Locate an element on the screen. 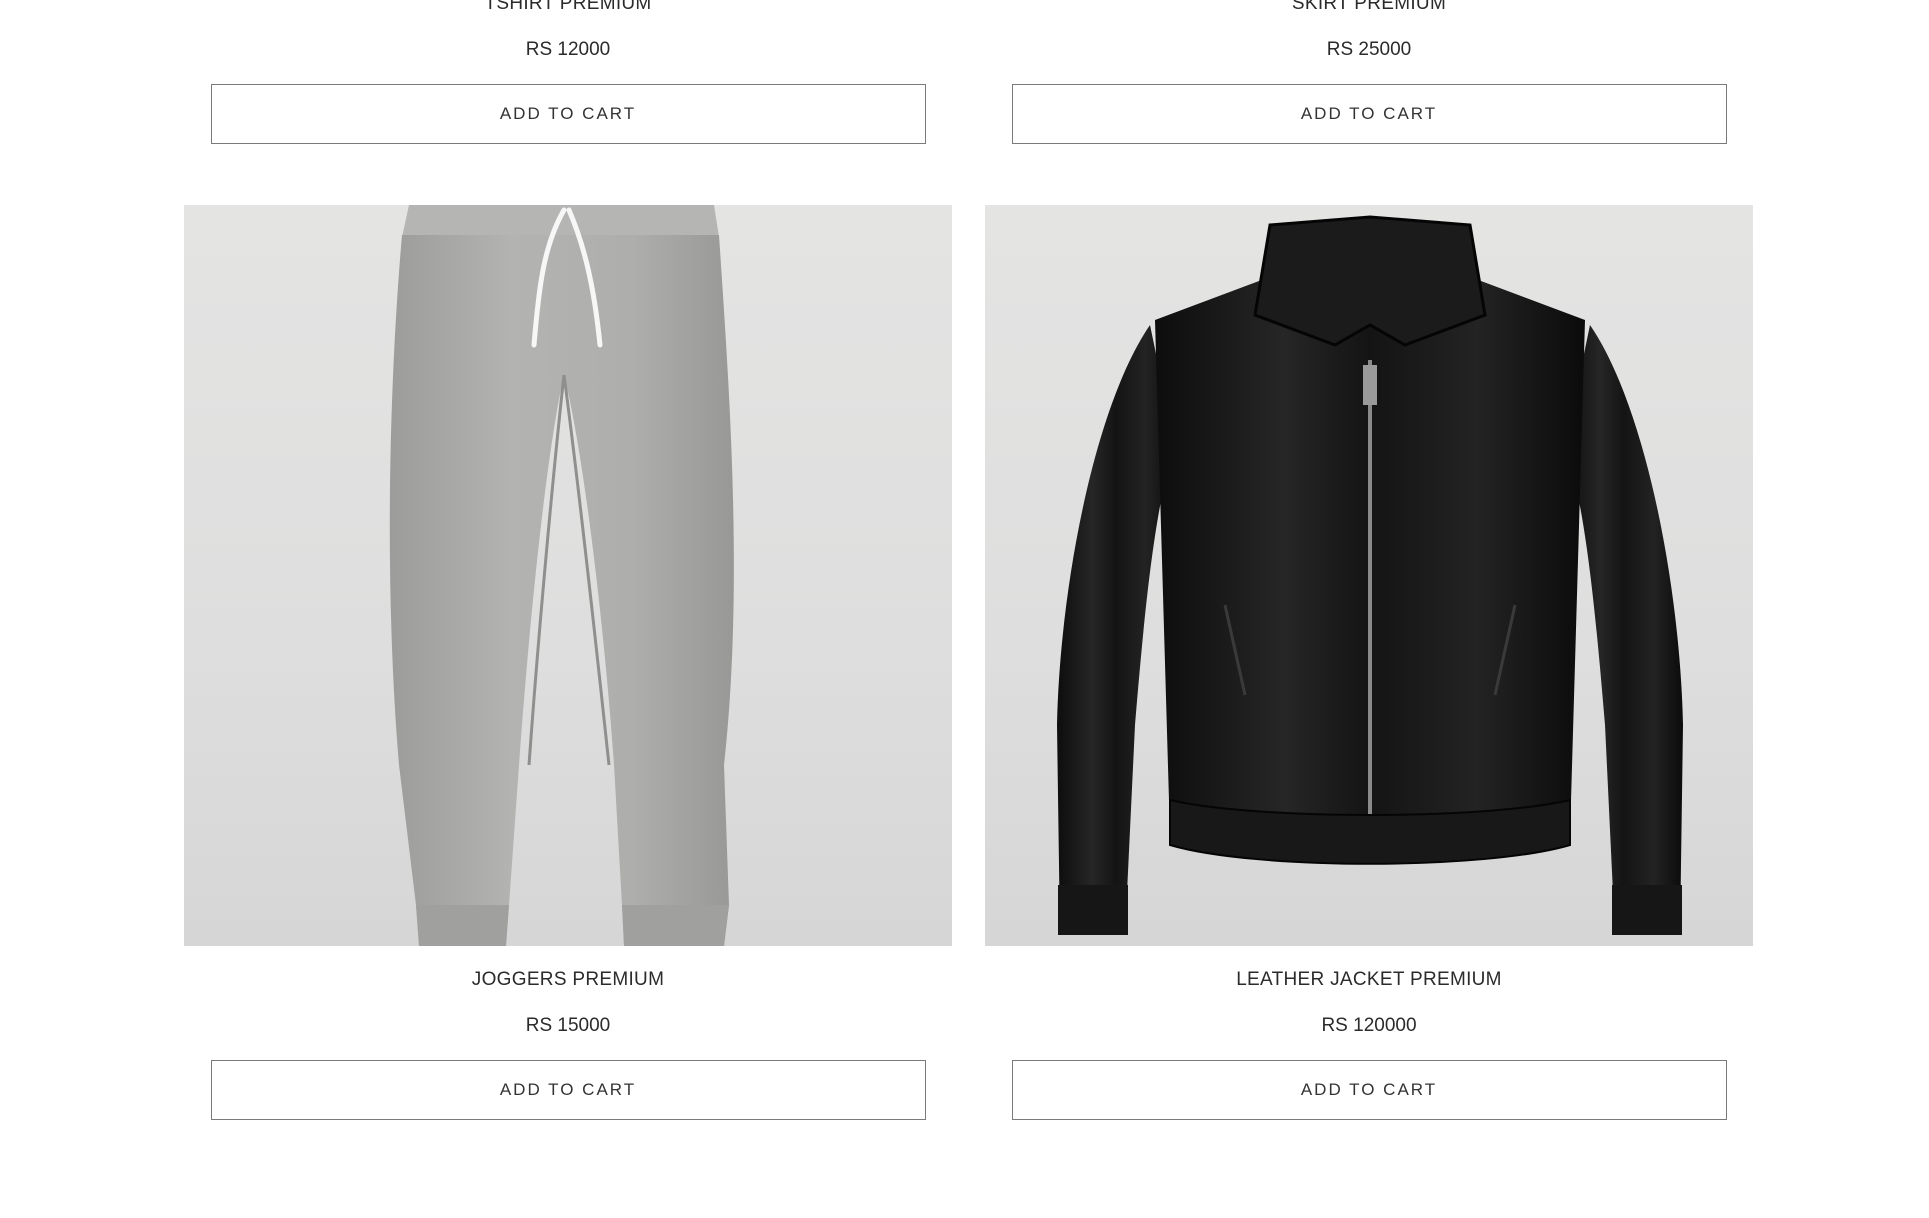 The height and width of the screenshot is (1218, 1929). product-name: SKIRT PREMIUM is located at coordinates (1369, 7).